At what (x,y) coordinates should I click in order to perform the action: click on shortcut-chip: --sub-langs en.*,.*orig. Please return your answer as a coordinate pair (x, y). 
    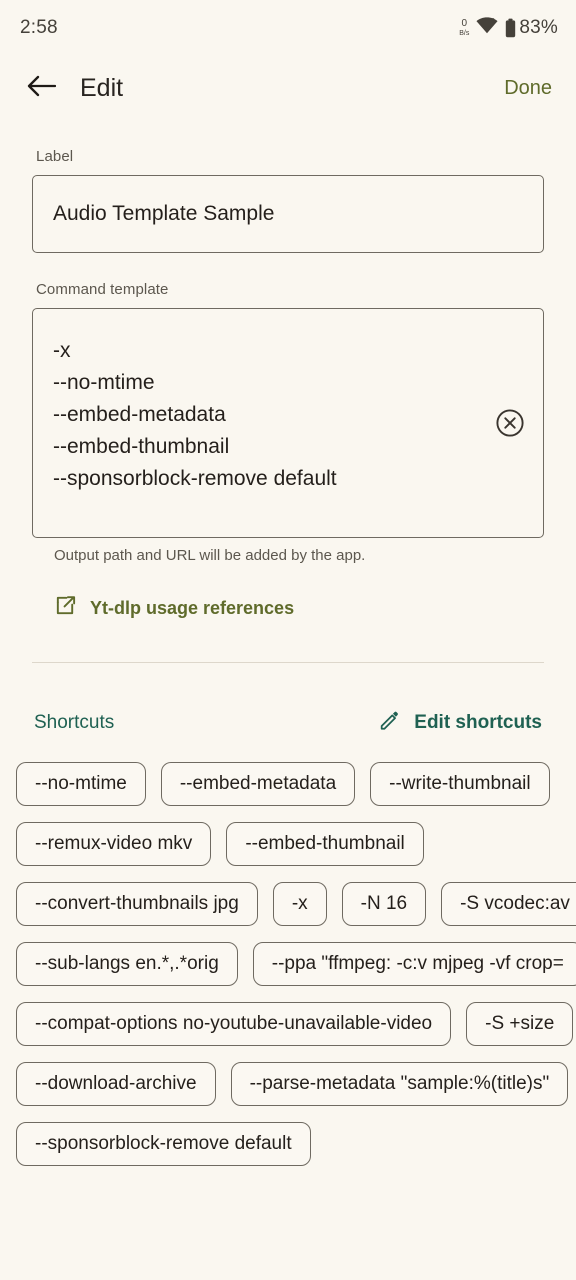
    Looking at the image, I should click on (127, 964).